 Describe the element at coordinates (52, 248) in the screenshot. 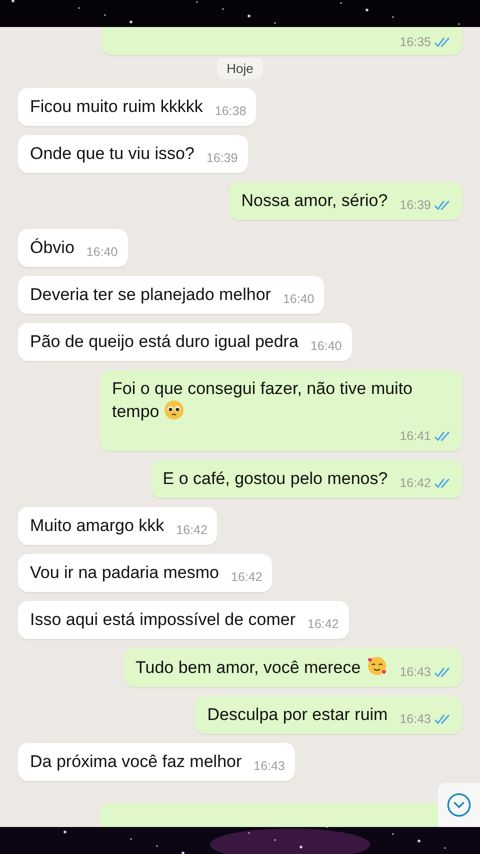

I see `message-text: Óbvio` at that location.